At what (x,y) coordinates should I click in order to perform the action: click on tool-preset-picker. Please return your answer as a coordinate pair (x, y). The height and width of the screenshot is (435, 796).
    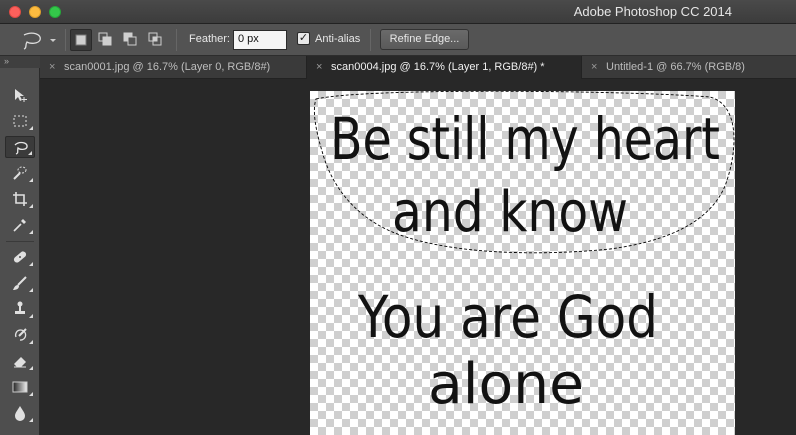
    Looking at the image, I should click on (39, 40).